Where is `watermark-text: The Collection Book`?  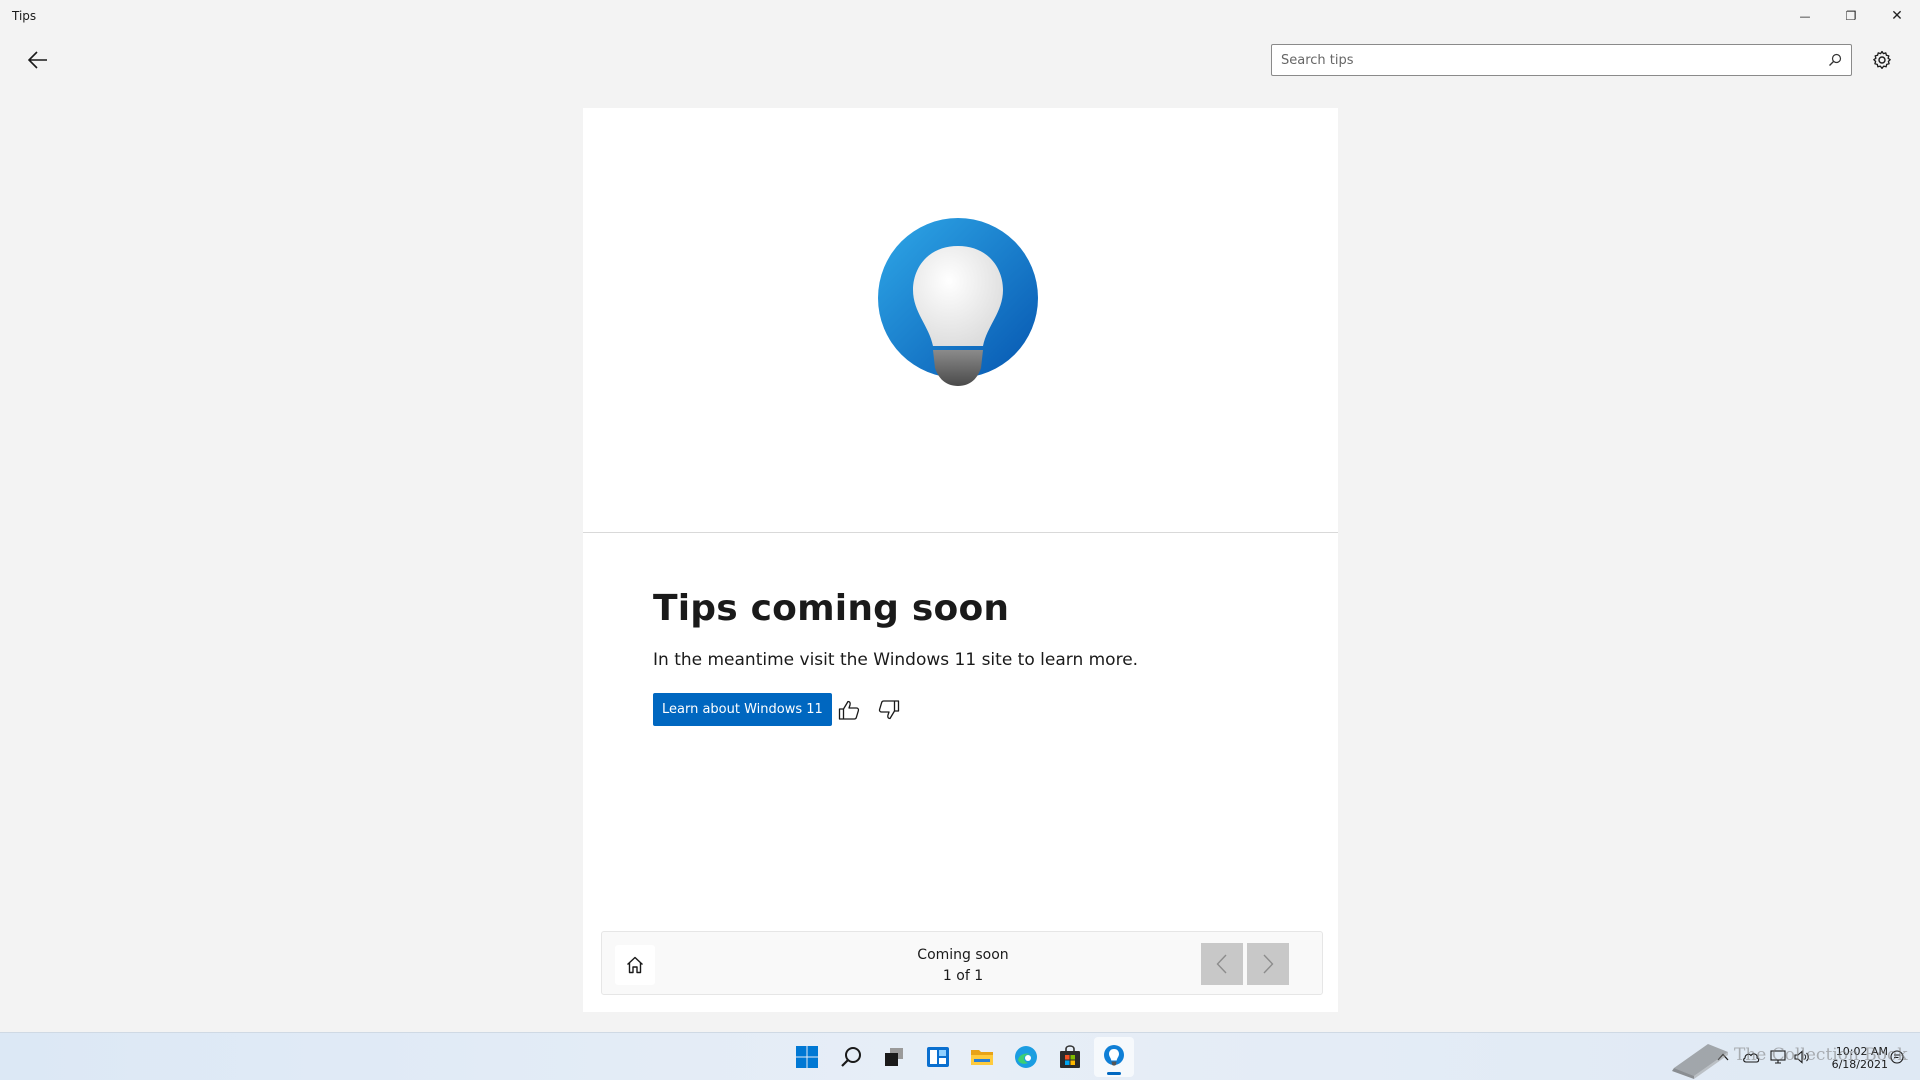 watermark-text: The Collection Book is located at coordinates (1821, 1055).